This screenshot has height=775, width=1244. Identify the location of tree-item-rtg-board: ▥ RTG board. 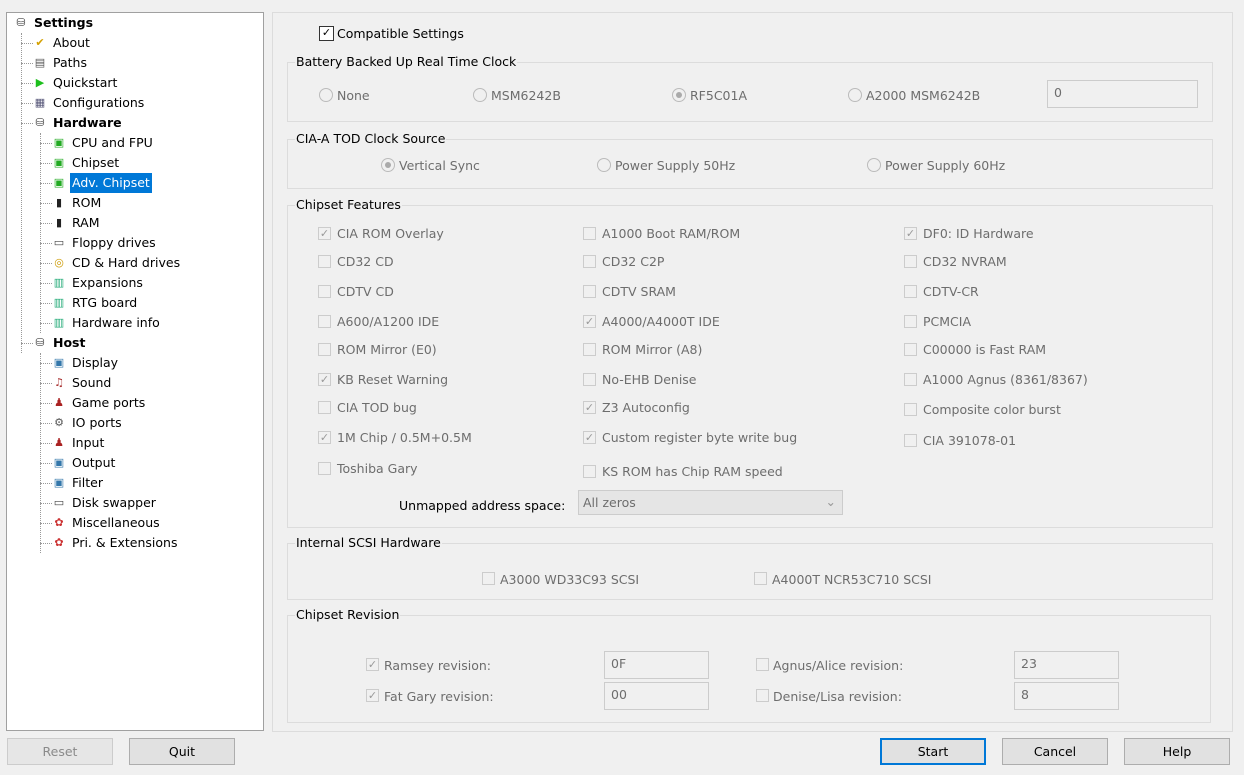
(89, 303).